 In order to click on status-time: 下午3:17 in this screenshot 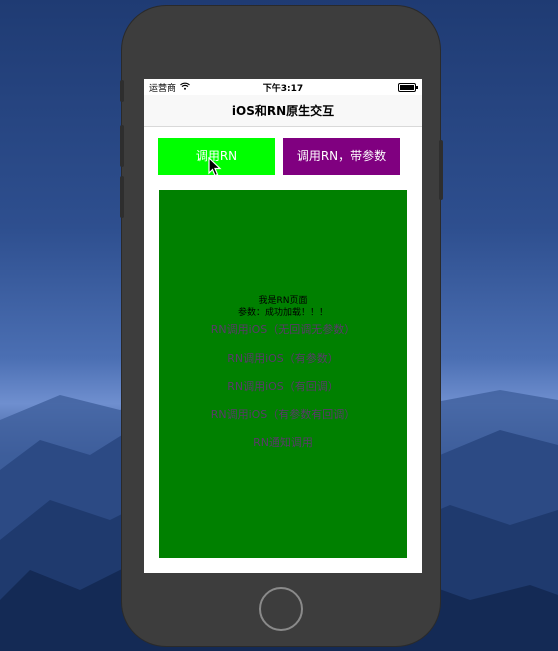, I will do `click(283, 89)`.